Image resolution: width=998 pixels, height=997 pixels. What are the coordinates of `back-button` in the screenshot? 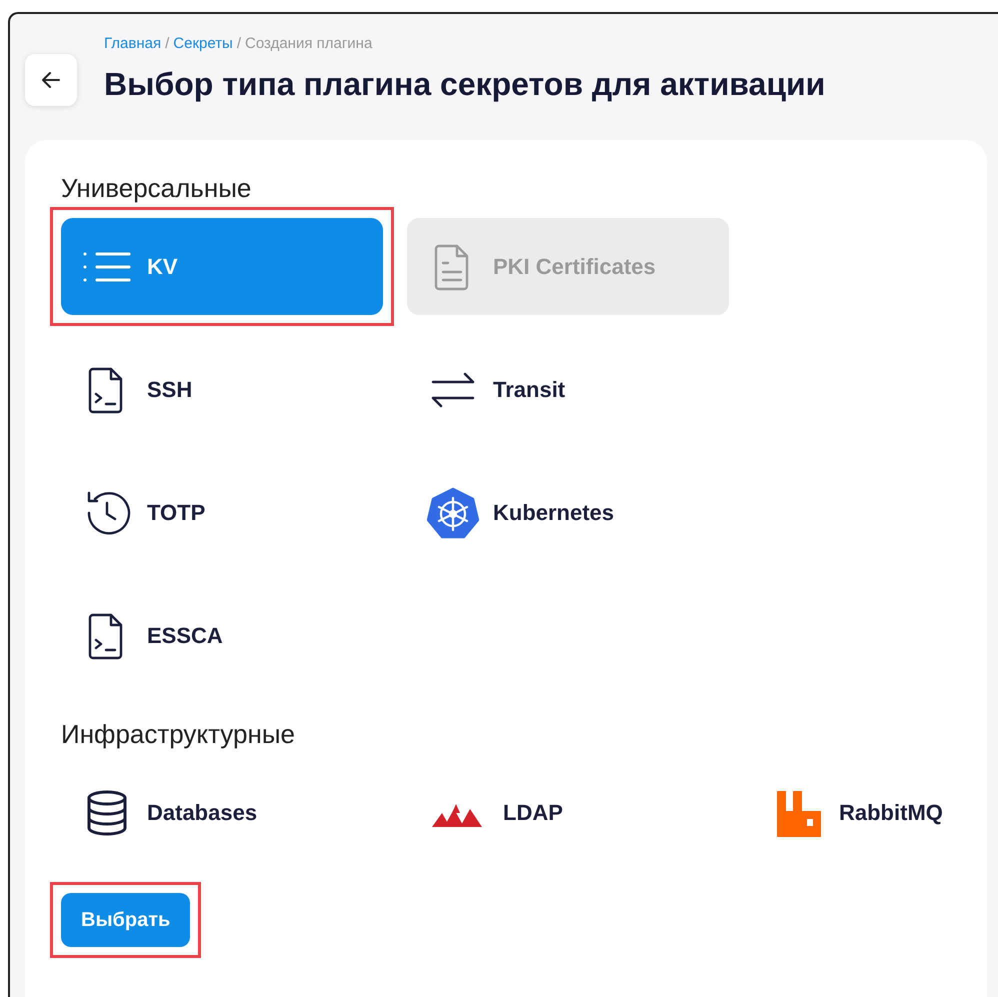 It's located at (51, 80).